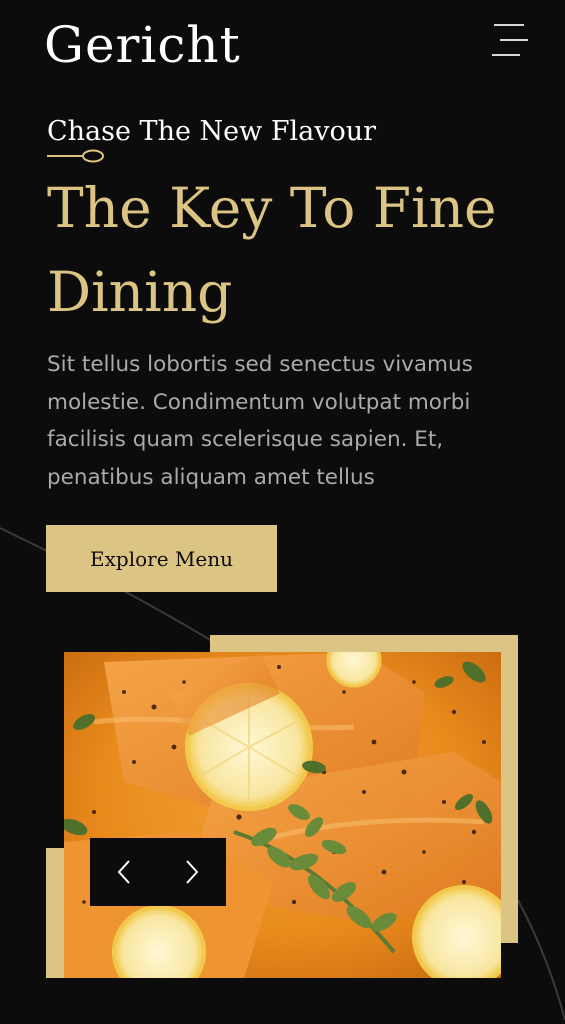 This screenshot has width=565, height=1024. What do you see at coordinates (510, 40) in the screenshot?
I see `hamburger-menu-icon` at bounding box center [510, 40].